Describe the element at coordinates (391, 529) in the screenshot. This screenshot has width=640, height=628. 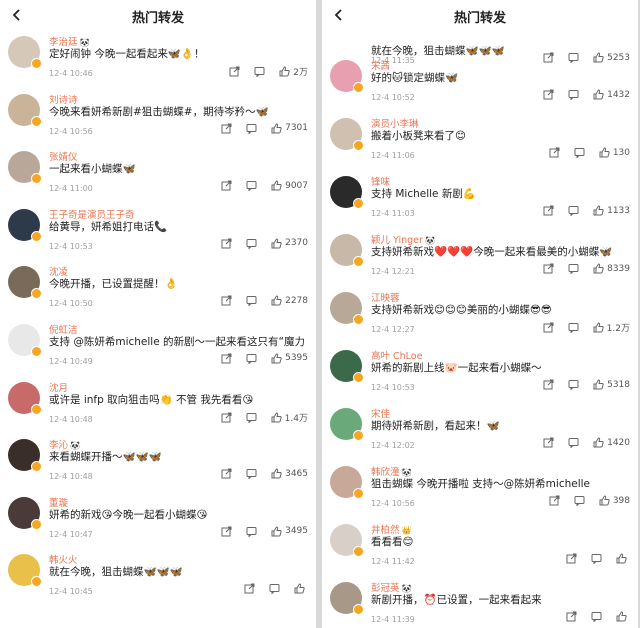
I see `username: 井柏然 👑` at that location.